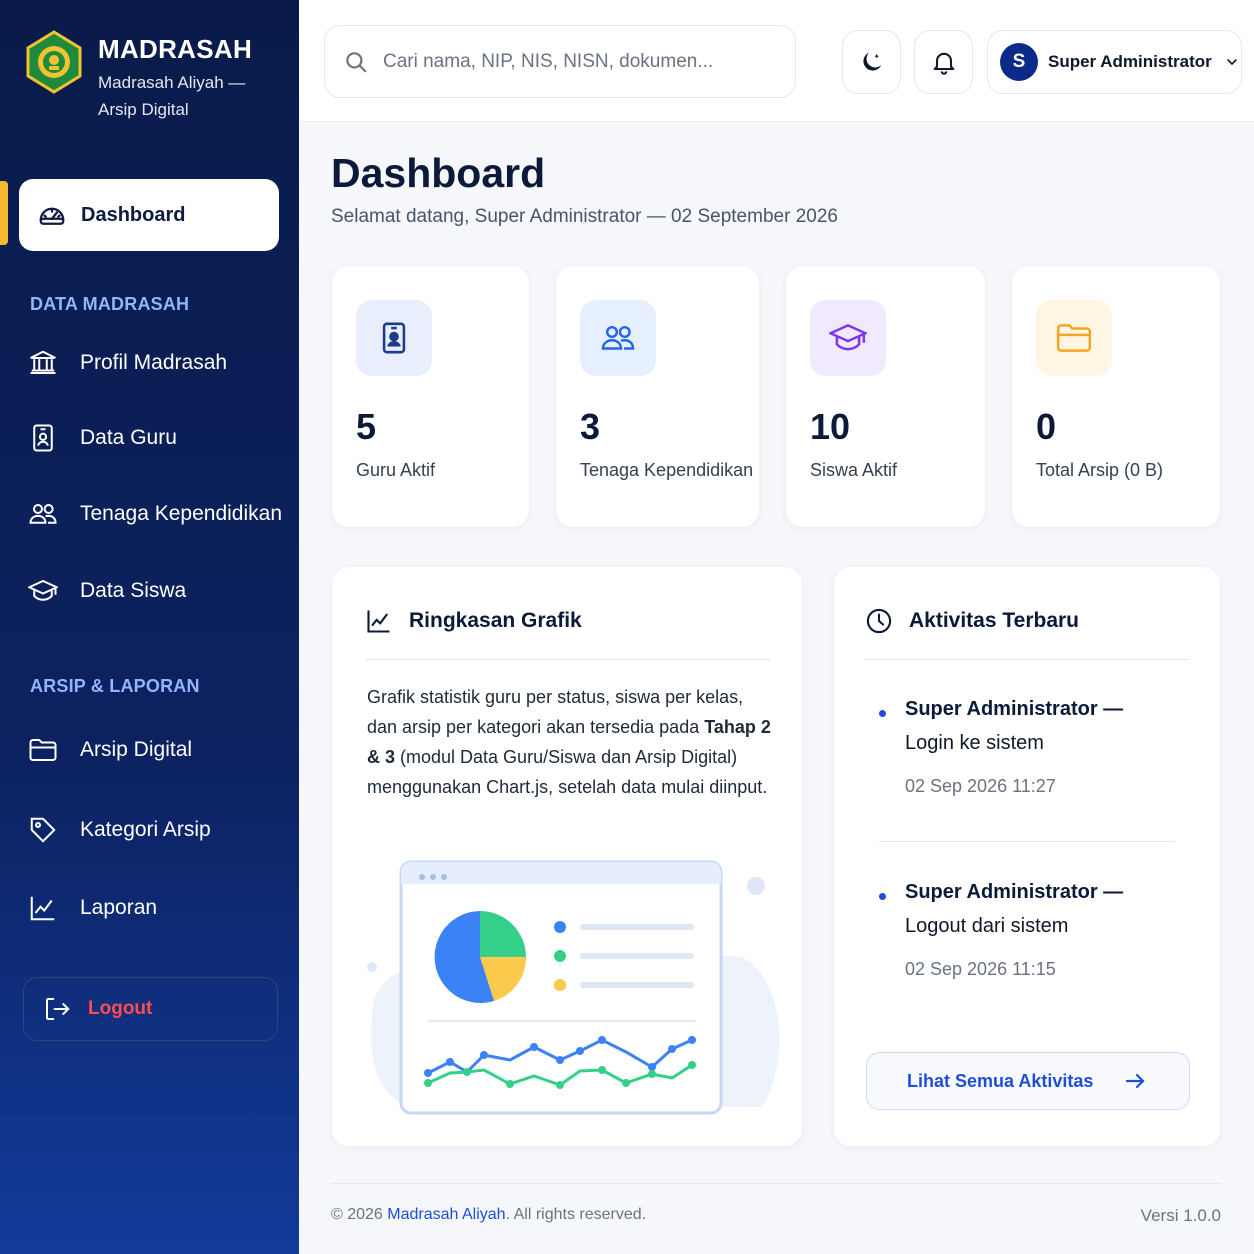 The image size is (1254, 1254). Describe the element at coordinates (657, 396) in the screenshot. I see `stat-card-tenaga-kependidikan: 3 Tenaga Kependidikan` at that location.